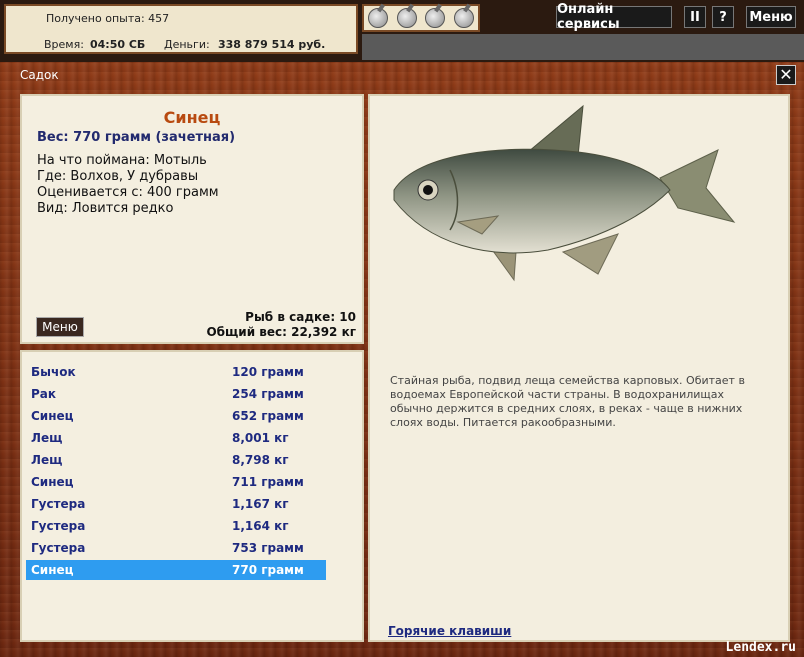 The width and height of the screenshot is (804, 657). What do you see at coordinates (176, 460) in the screenshot?
I see `list-item: Лещ 8,798 кг` at bounding box center [176, 460].